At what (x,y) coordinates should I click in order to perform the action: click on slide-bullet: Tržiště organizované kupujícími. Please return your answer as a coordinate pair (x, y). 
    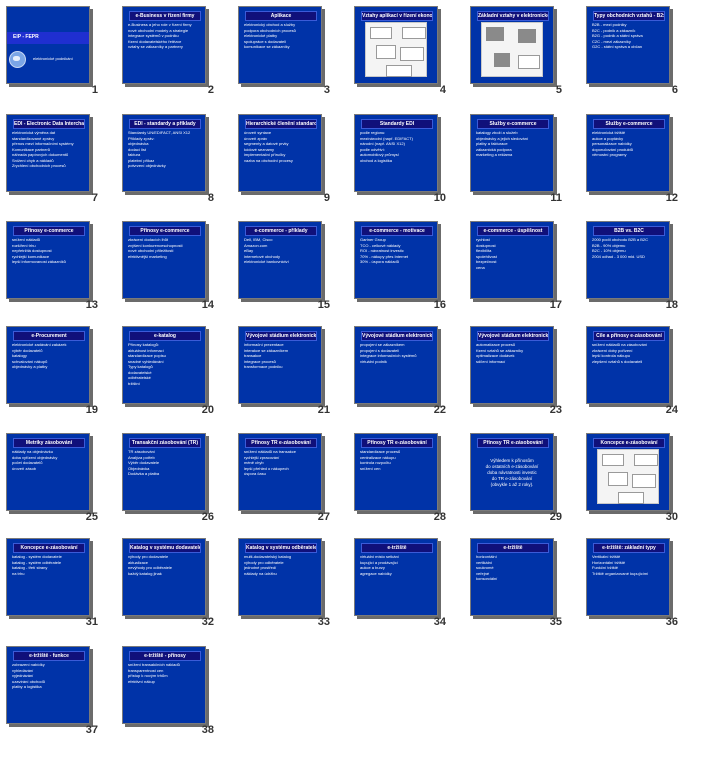
    Looking at the image, I should click on (620, 573).